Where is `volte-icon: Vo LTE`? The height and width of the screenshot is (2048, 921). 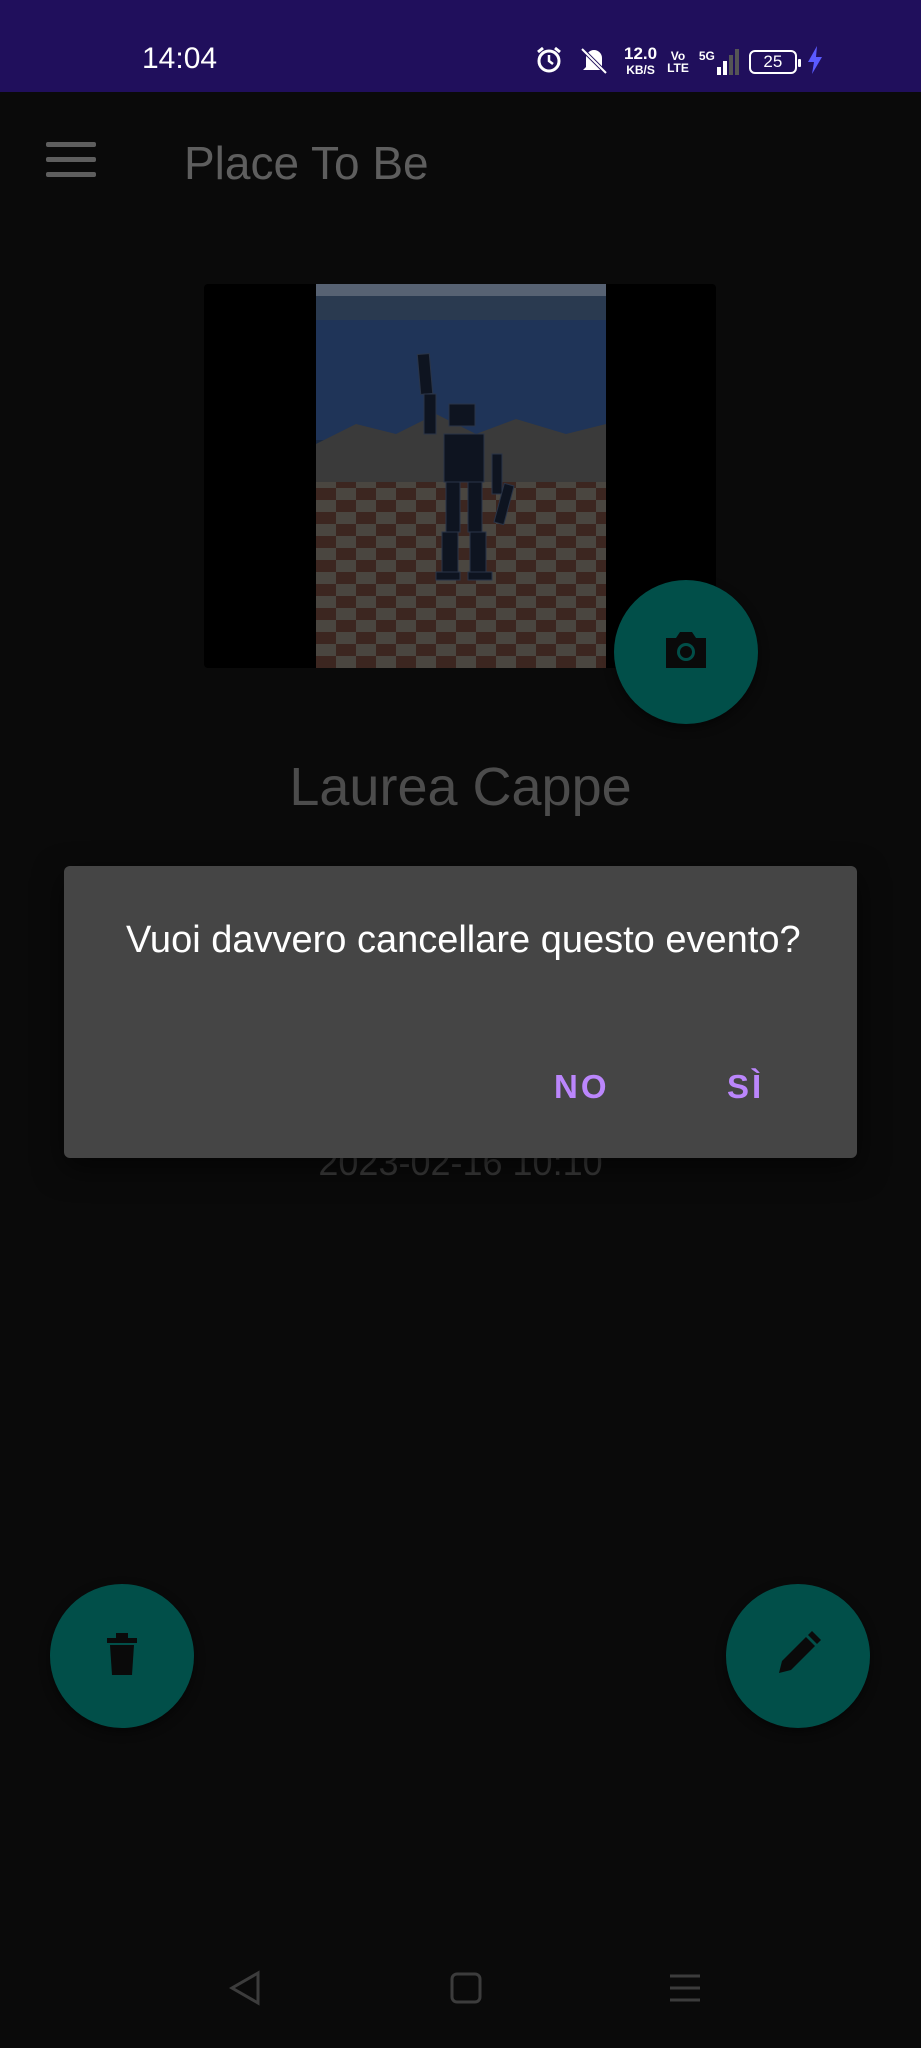
volte-icon: Vo LTE is located at coordinates (678, 62).